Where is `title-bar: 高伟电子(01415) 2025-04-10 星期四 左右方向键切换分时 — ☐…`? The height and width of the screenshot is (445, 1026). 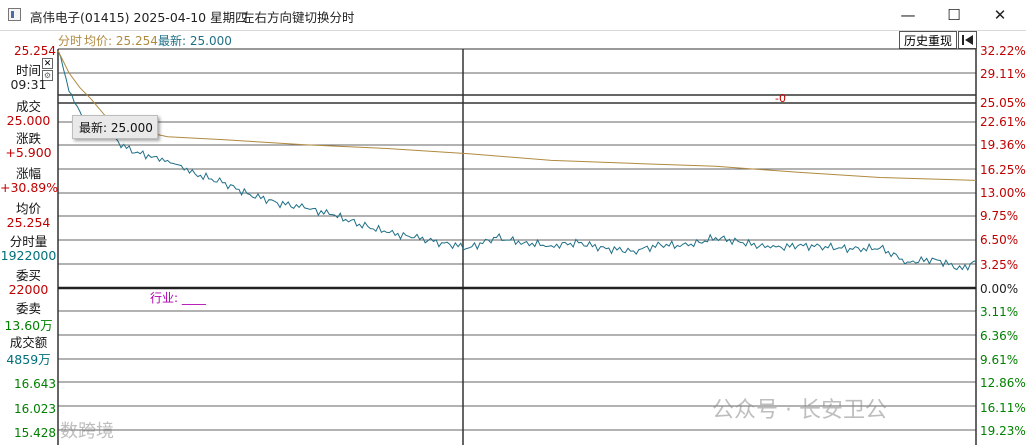
title-bar: 高伟电子(01415) 2025-04-10 星期四 左右方向键切换分时 — ☐… is located at coordinates (513, 15).